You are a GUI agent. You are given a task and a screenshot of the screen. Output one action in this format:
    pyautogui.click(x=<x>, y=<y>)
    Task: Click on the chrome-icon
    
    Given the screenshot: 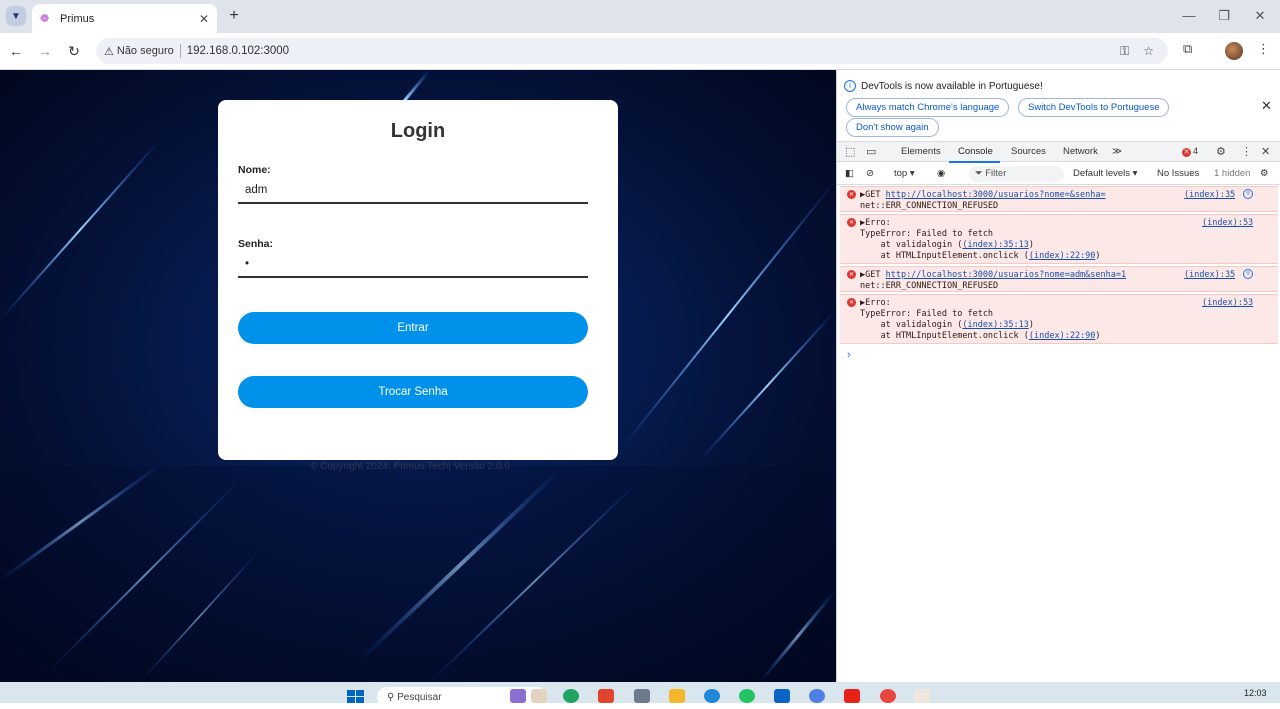 What is the action you would take?
    pyautogui.click(x=888, y=696)
    